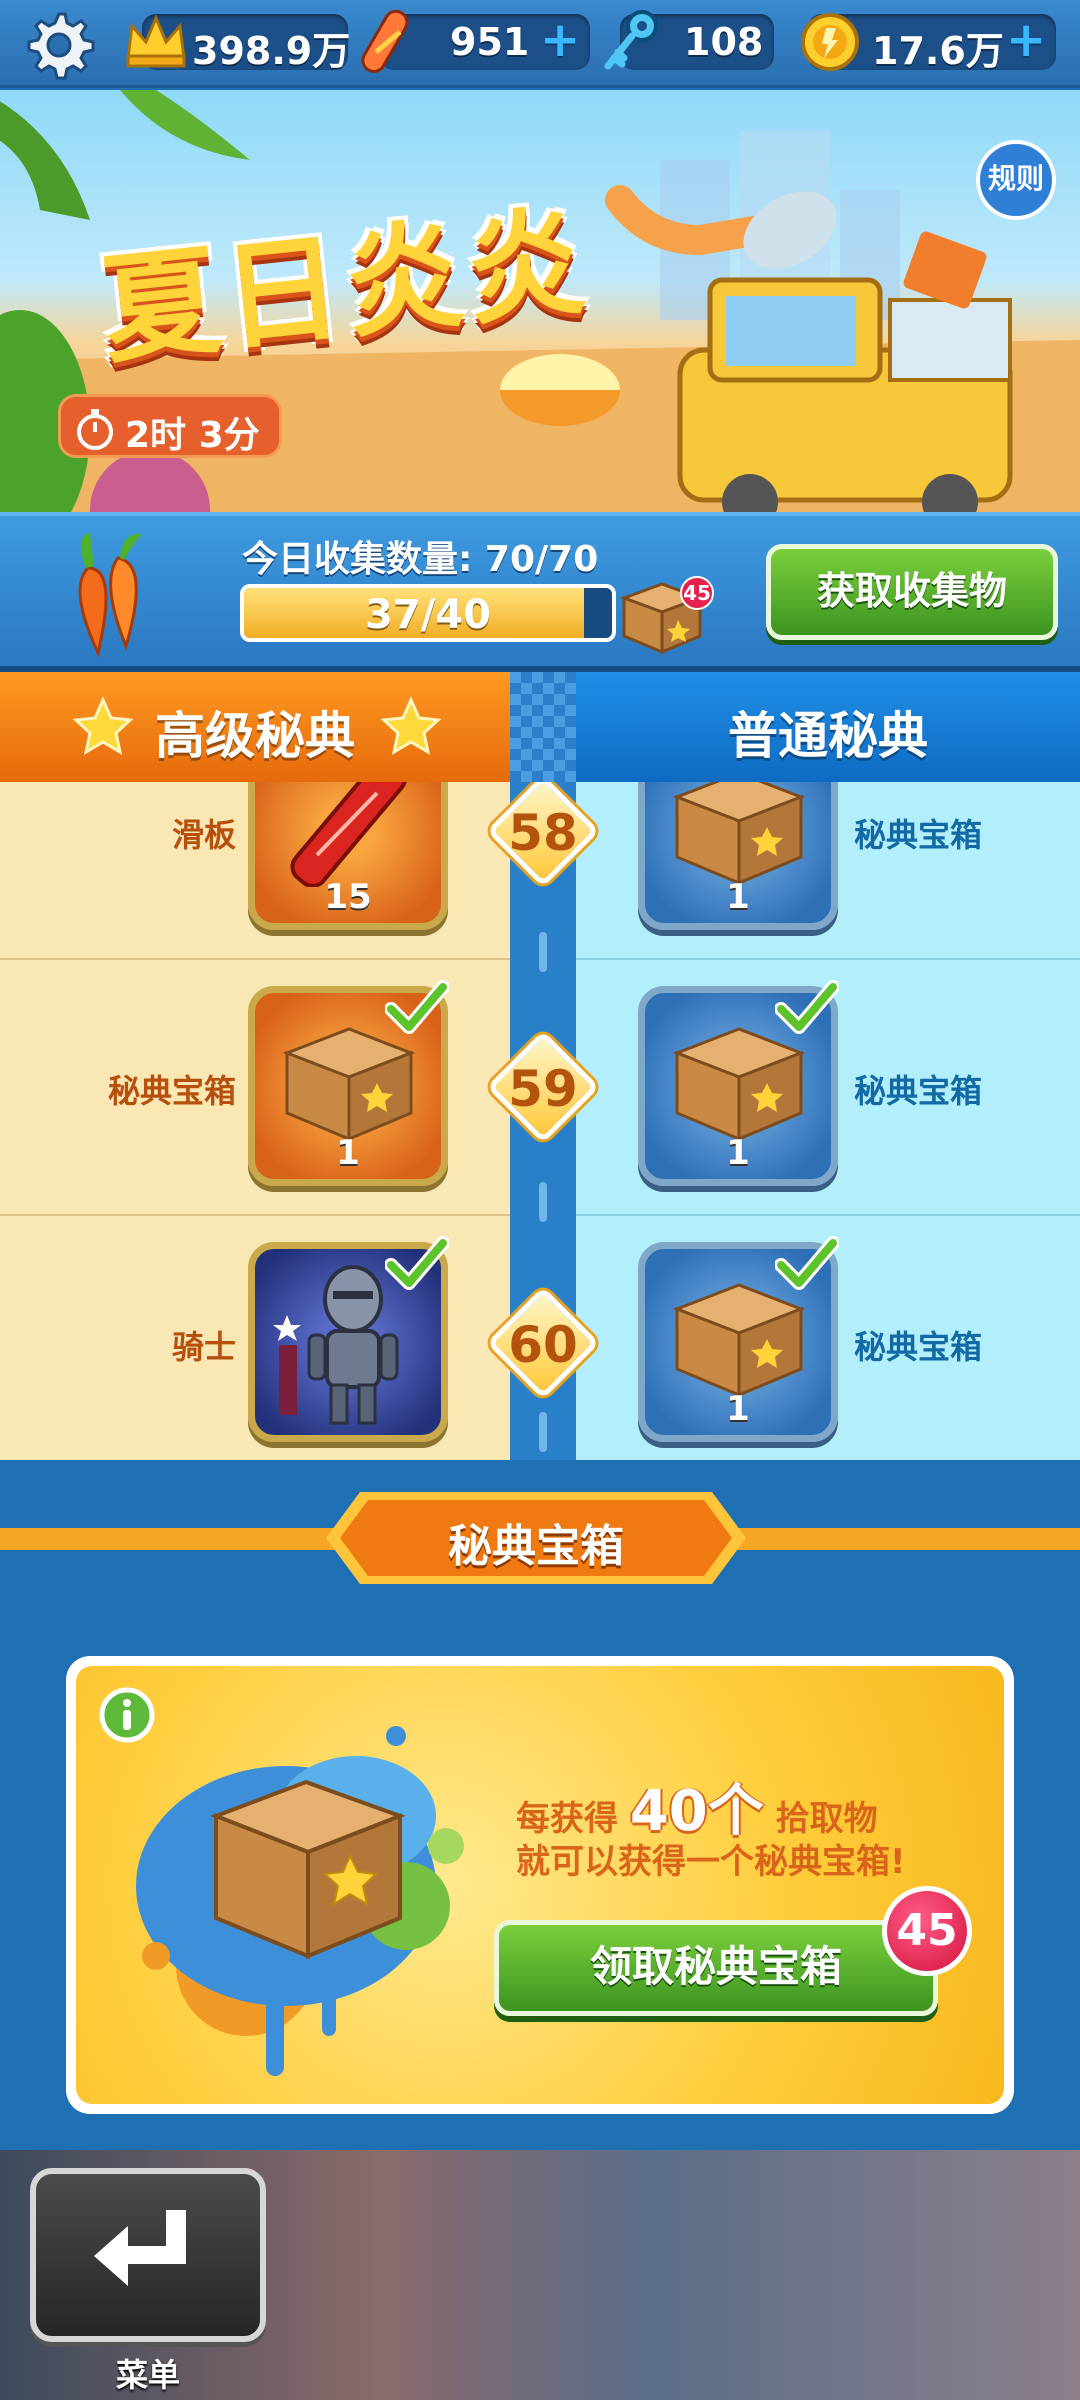  What do you see at coordinates (271, 51) in the screenshot?
I see `score-value: 398.9万` at bounding box center [271, 51].